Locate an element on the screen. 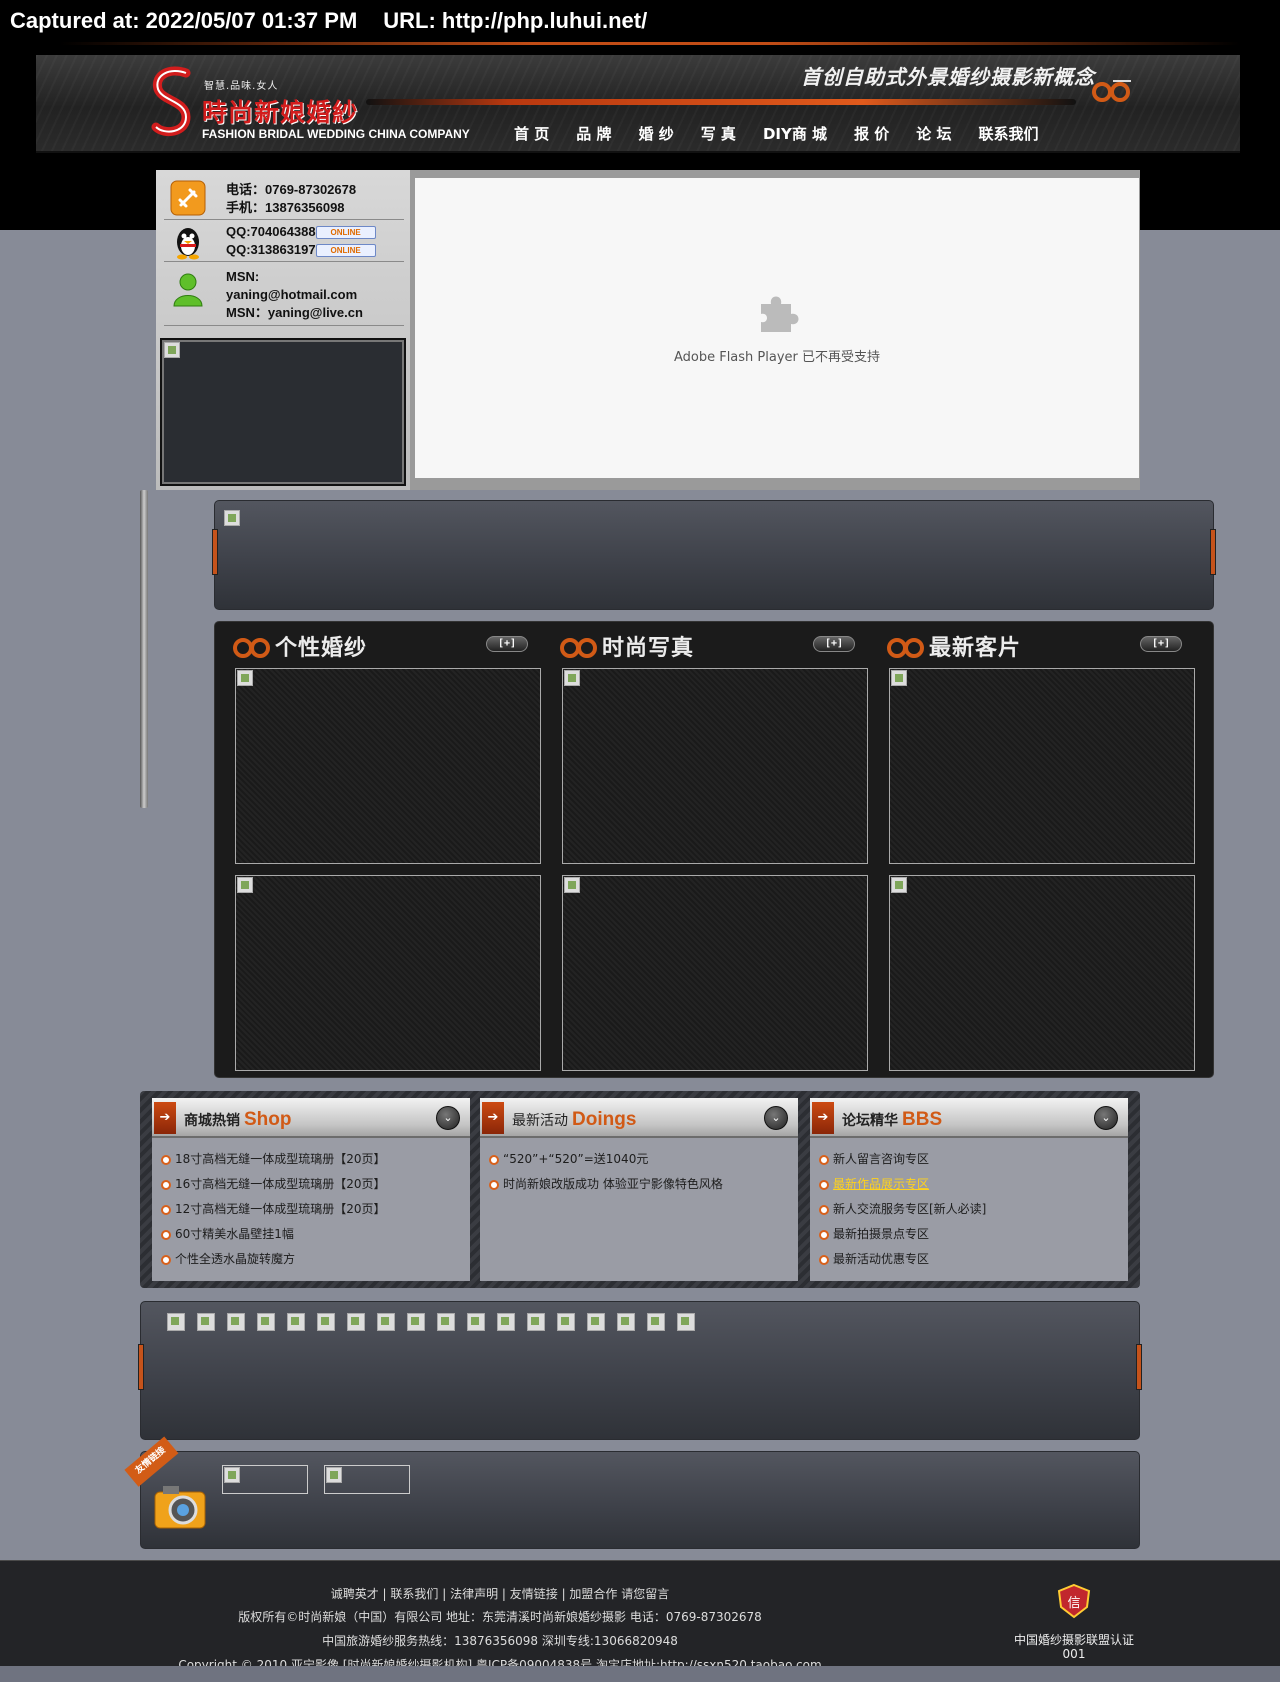 This screenshot has width=1280, height=1682. bottom-bar is located at coordinates (640, 1674).